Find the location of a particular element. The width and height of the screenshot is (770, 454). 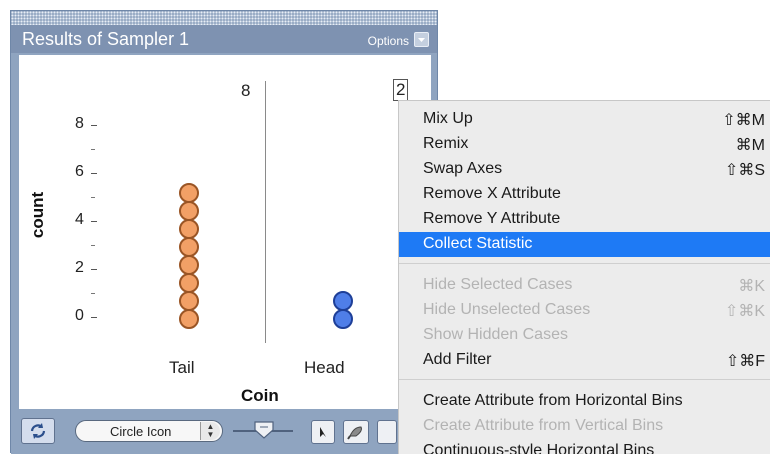

menu-item-create-attribute-horizontal-bins: Create Attribute from Horizontal Bins is located at coordinates (584, 401).